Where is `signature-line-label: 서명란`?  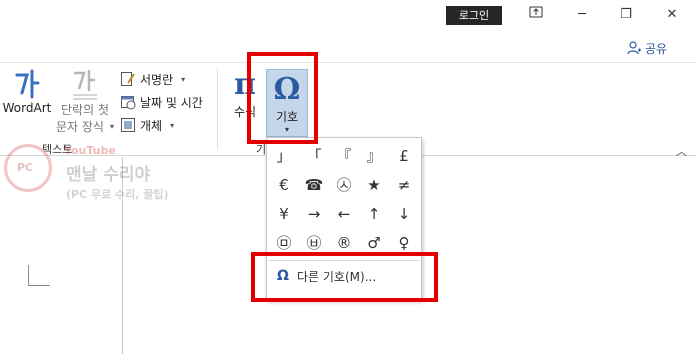
signature-line-label: 서명란 is located at coordinates (157, 79).